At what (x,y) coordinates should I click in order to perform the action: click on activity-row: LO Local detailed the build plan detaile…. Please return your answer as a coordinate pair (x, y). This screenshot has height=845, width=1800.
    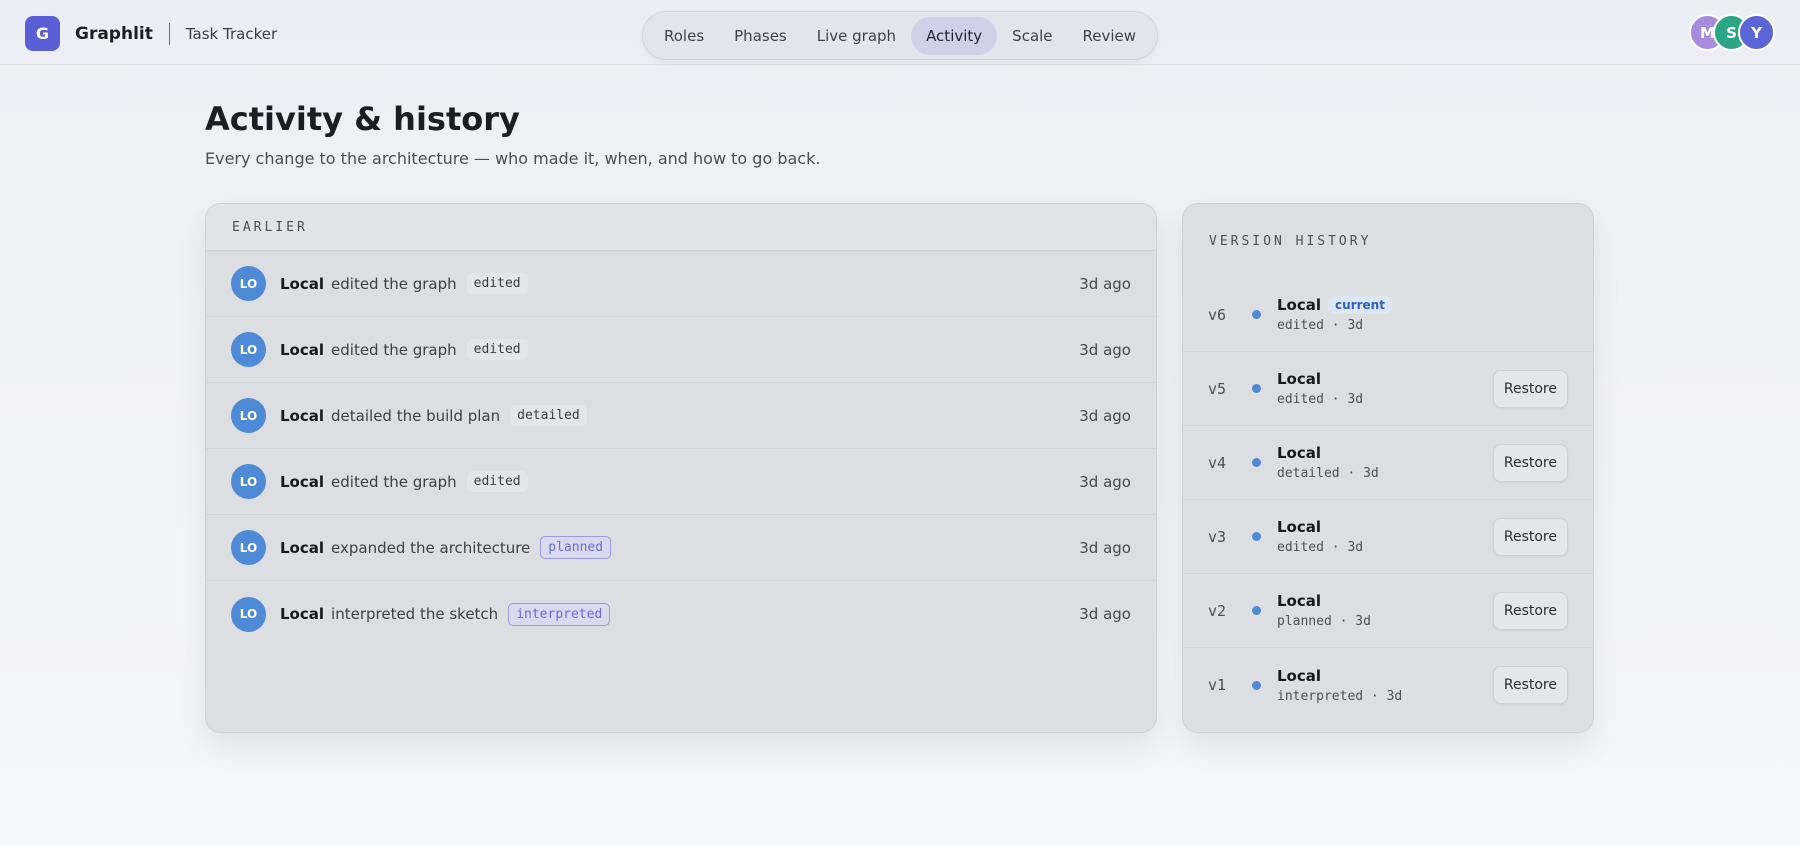
    Looking at the image, I should click on (681, 416).